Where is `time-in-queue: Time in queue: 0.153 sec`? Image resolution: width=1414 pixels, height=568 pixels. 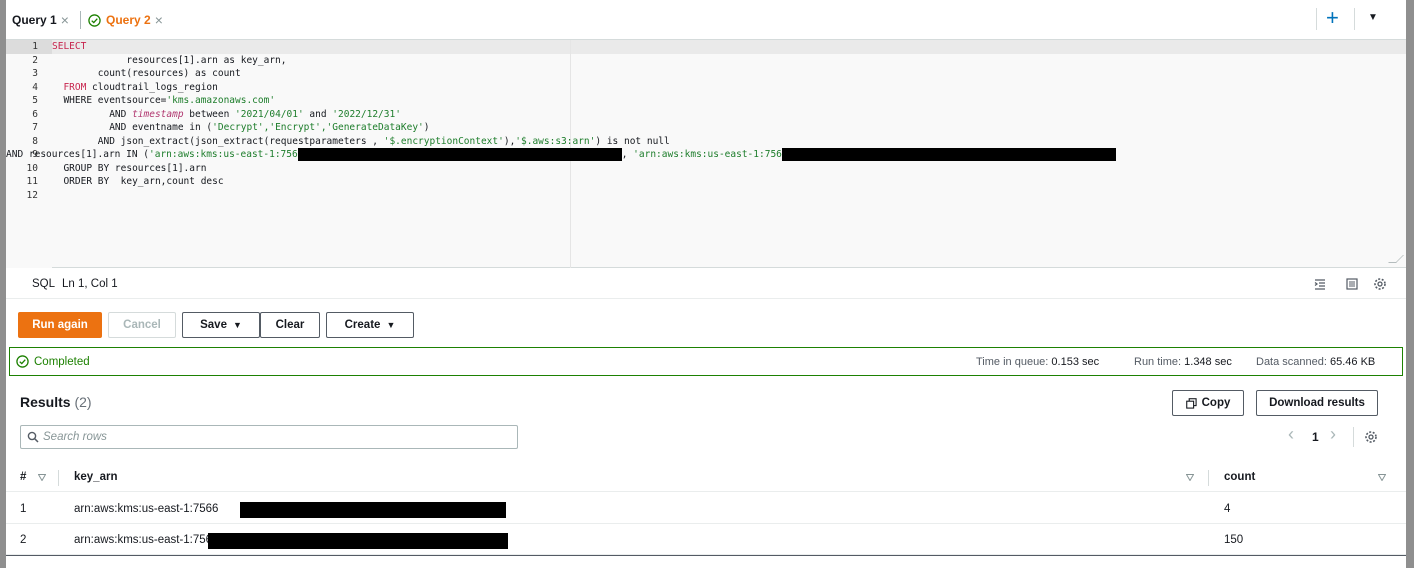
time-in-queue: Time in queue: 0.153 sec is located at coordinates (1037, 362).